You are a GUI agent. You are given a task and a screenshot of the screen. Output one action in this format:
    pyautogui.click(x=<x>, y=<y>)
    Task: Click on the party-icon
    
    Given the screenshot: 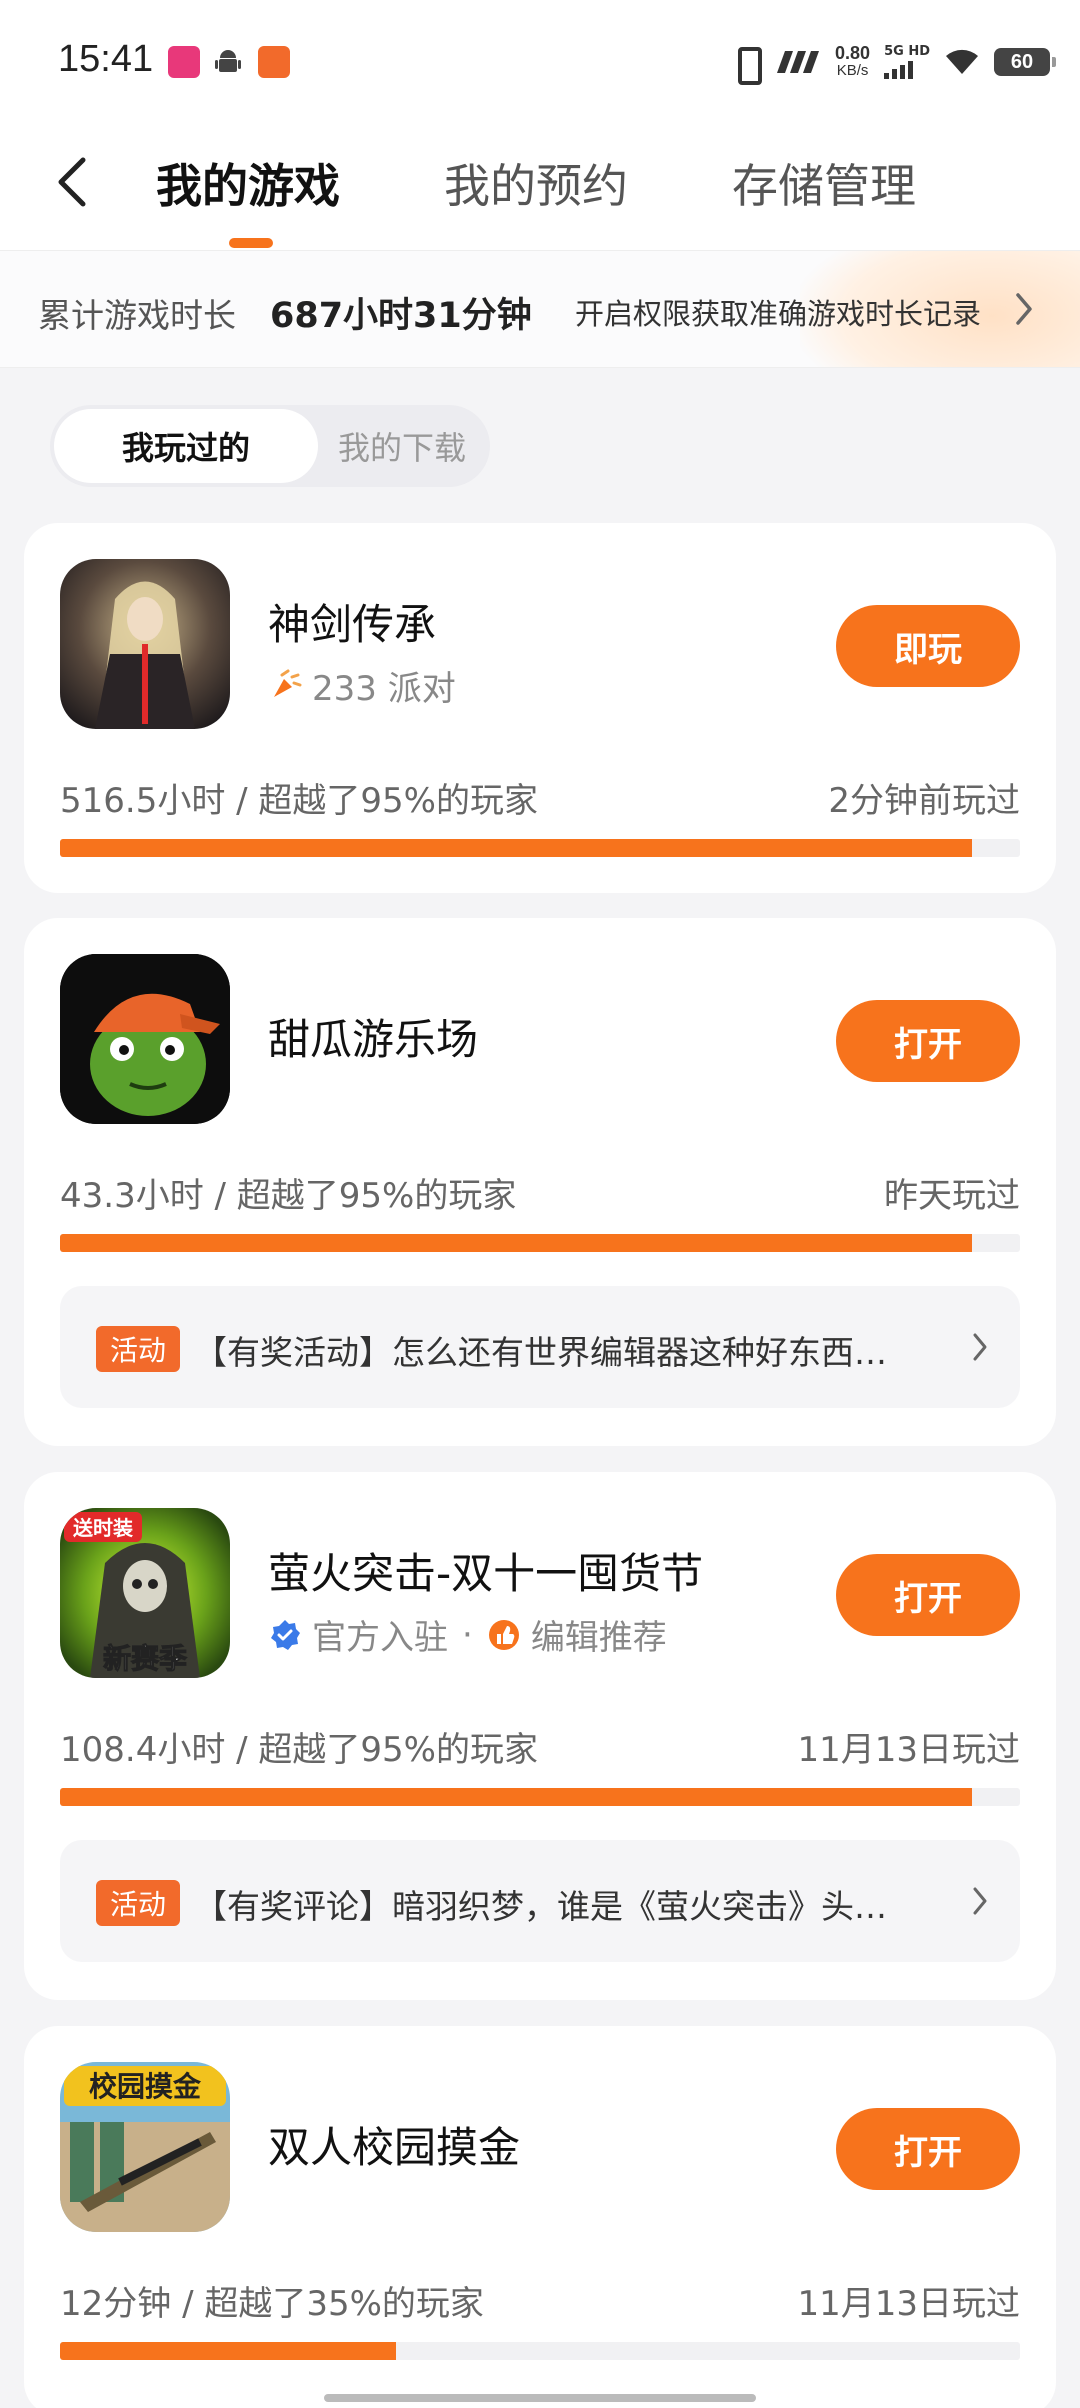 What is the action you would take?
    pyautogui.click(x=288, y=683)
    